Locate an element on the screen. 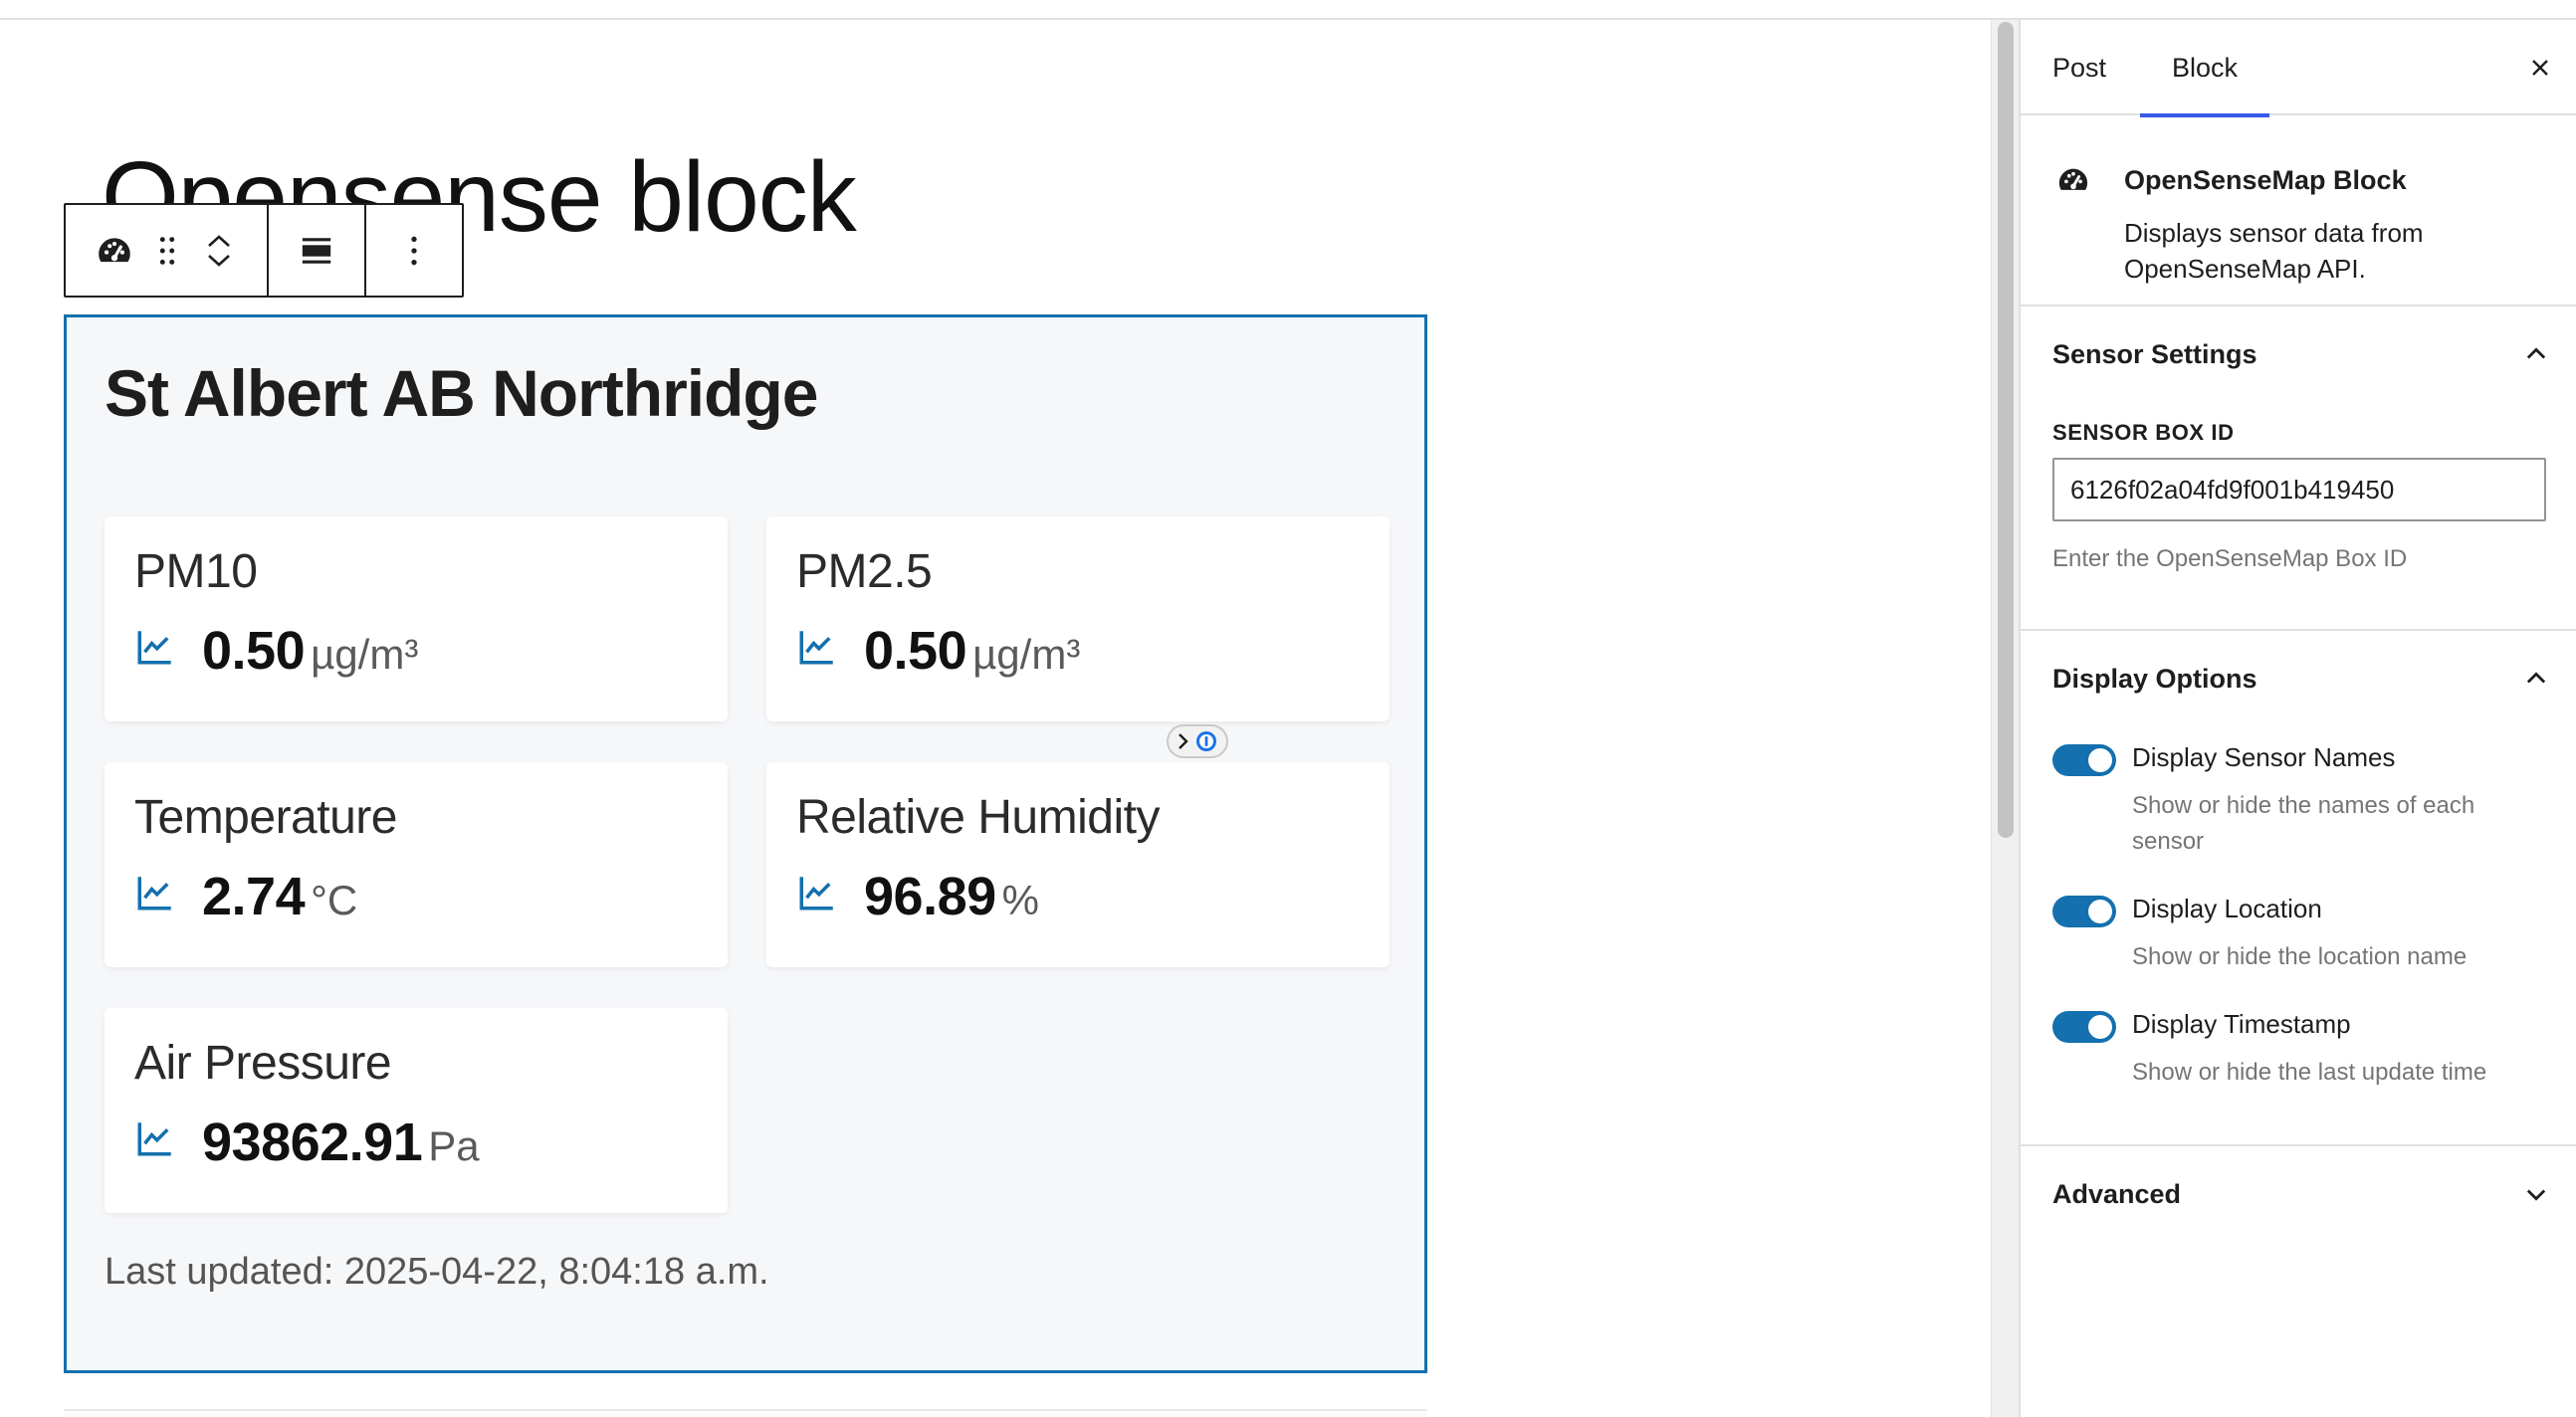  drag-handle is located at coordinates (167, 250).